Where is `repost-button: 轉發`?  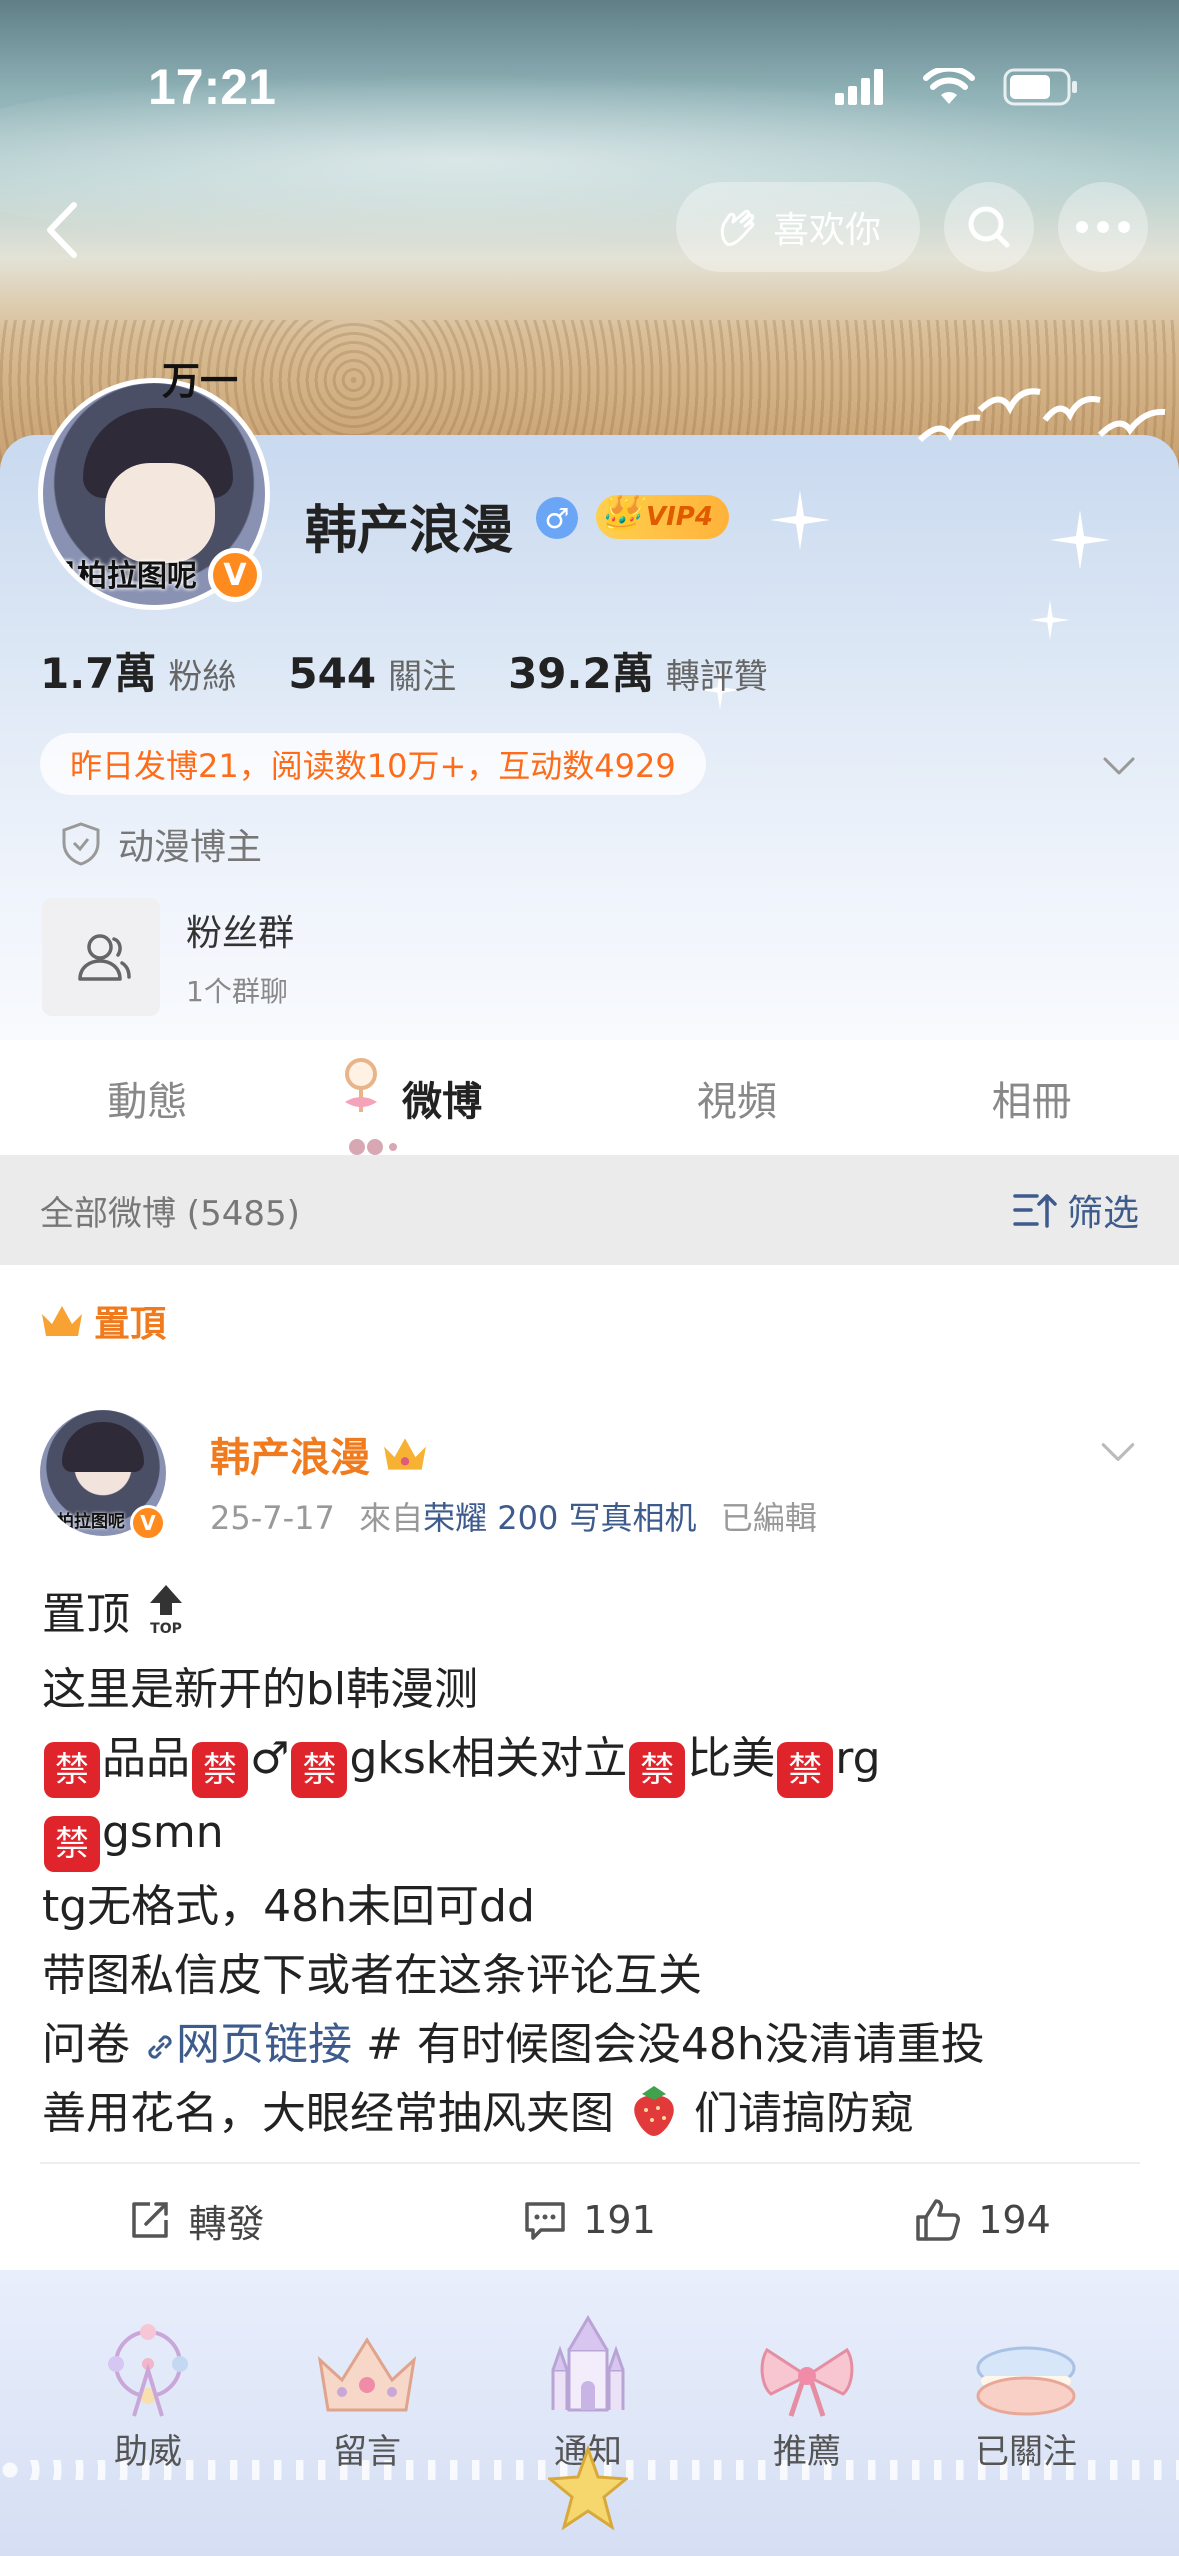 repost-button: 轉發 is located at coordinates (196, 2220).